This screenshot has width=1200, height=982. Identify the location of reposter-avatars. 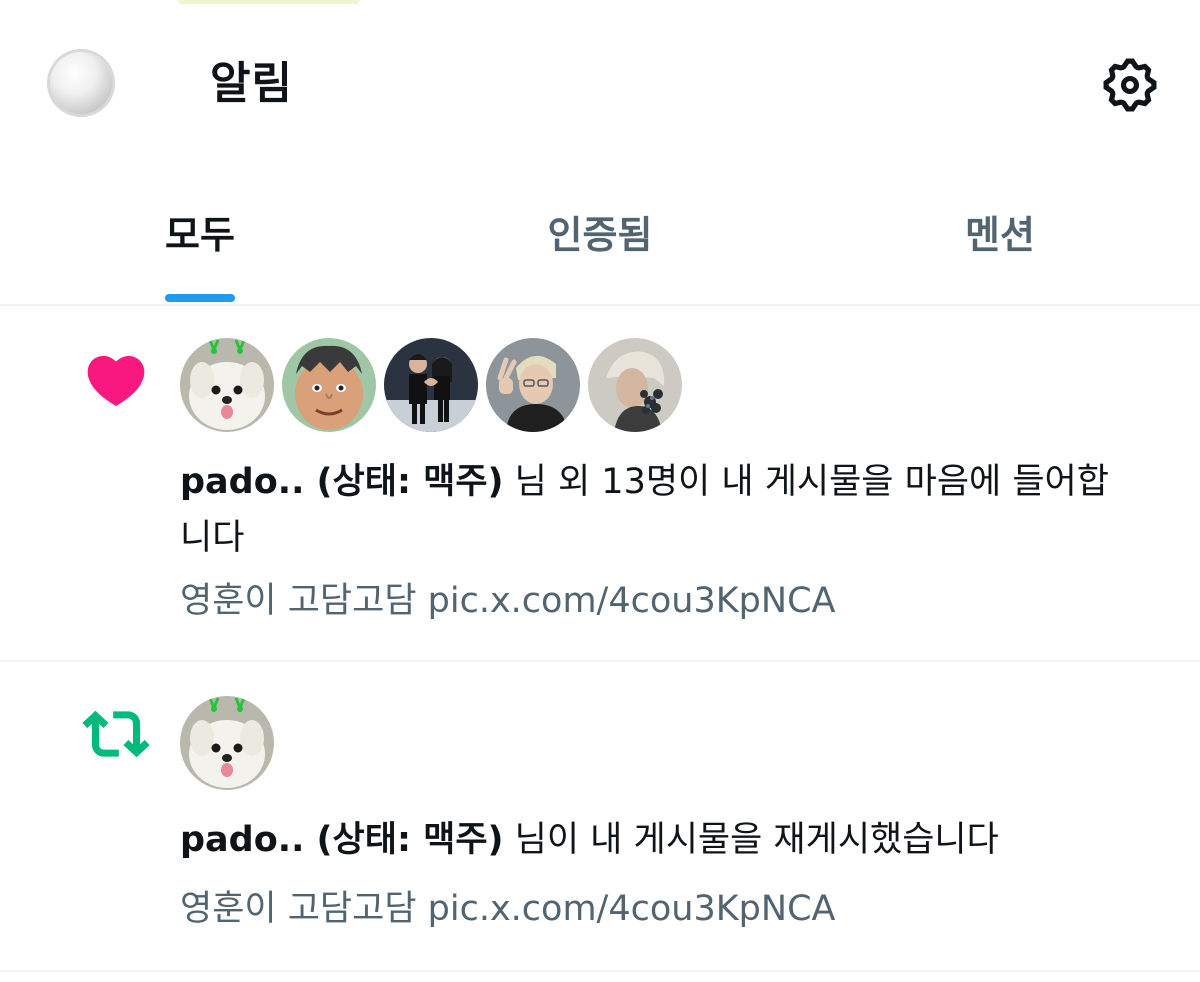
(227, 743).